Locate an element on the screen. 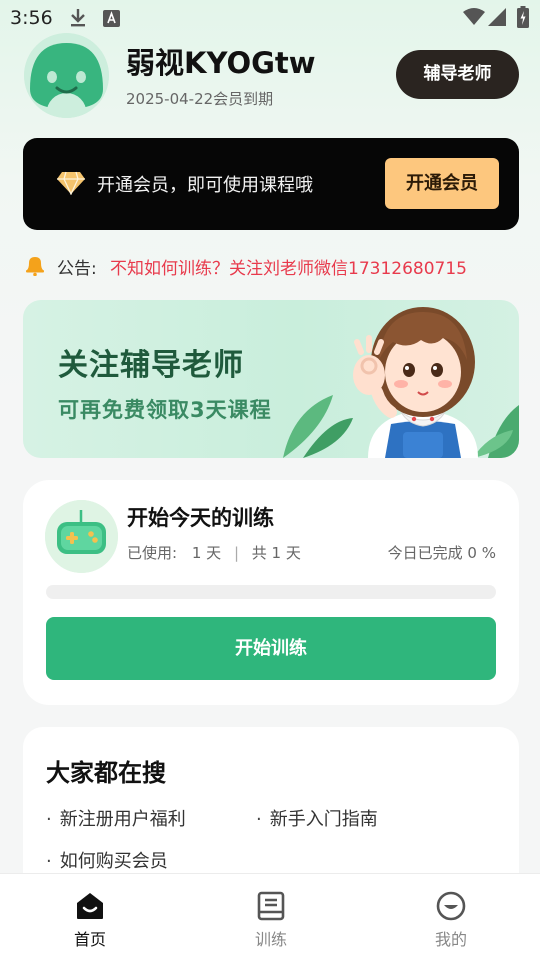  wifi-icon is located at coordinates (474, 19).